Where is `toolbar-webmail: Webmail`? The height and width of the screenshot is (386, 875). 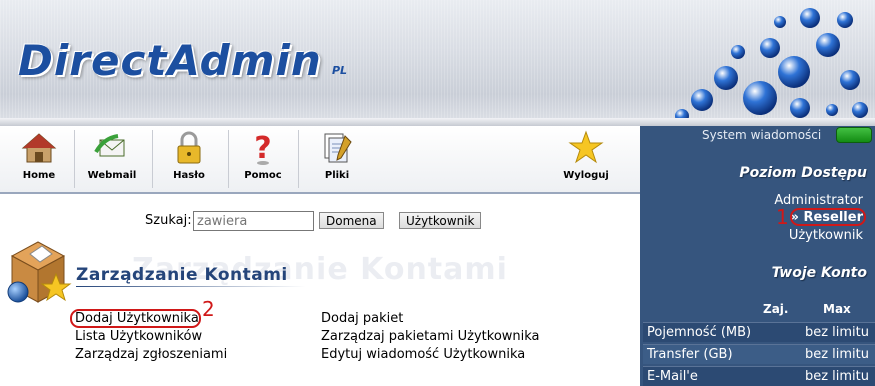
toolbar-webmail: Webmail is located at coordinates (112, 160).